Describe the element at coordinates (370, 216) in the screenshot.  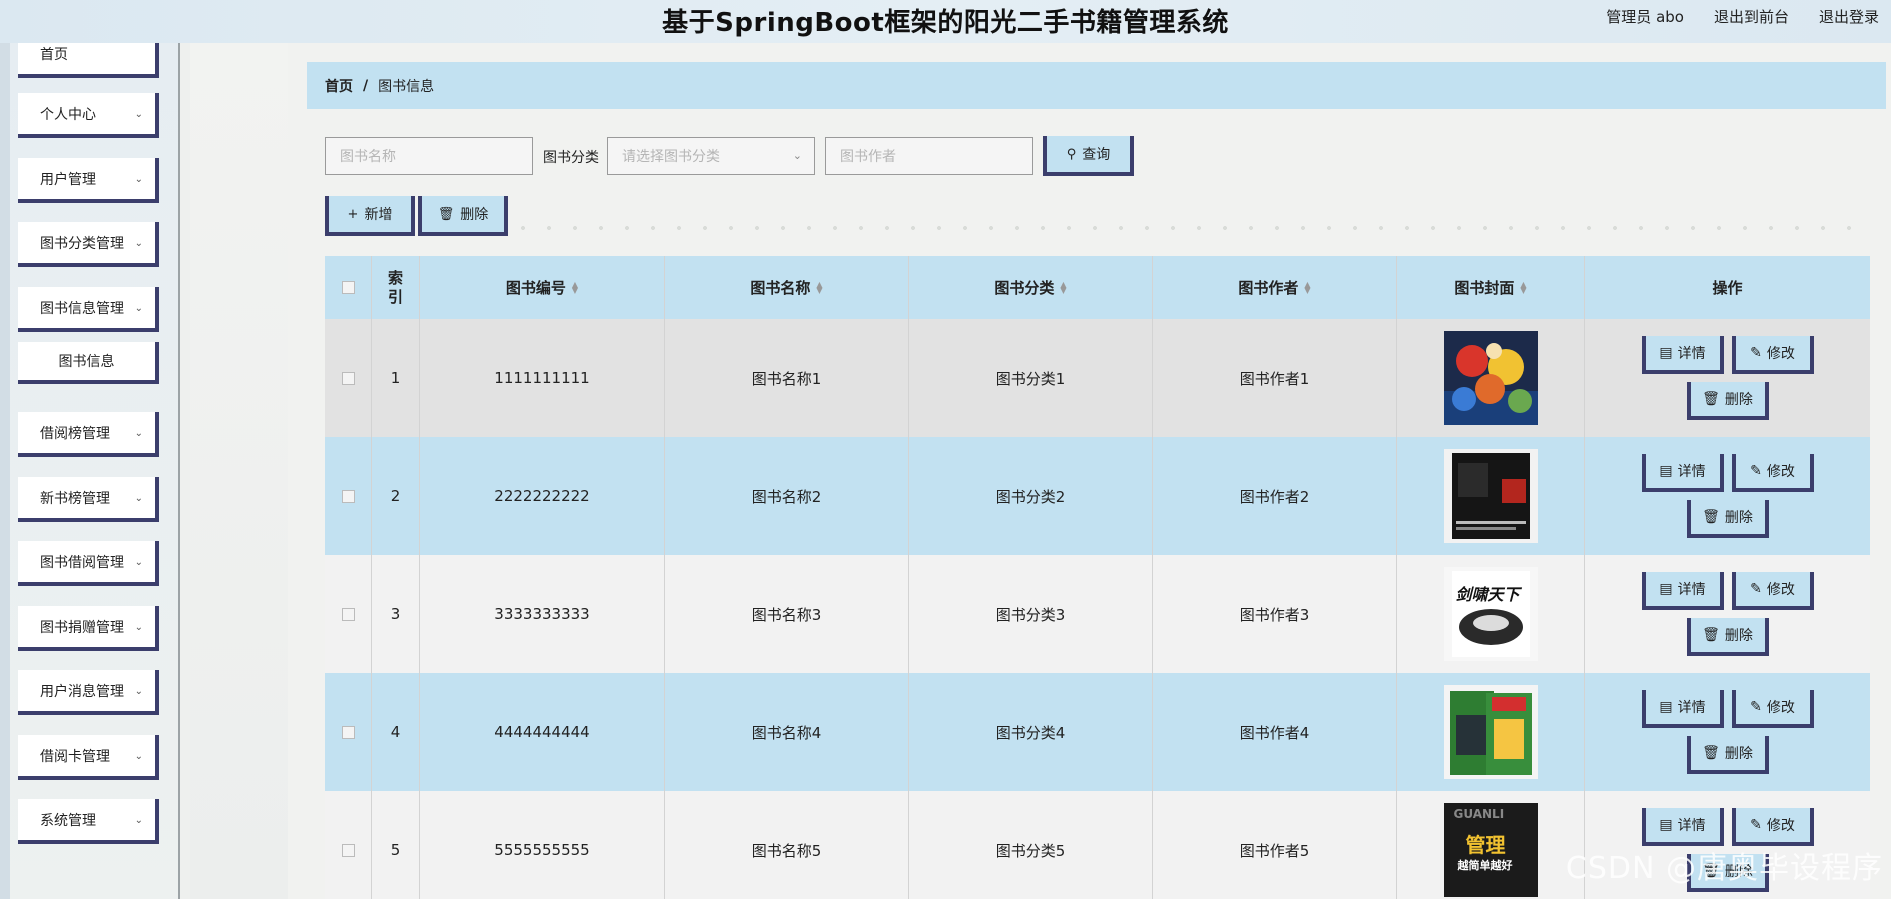
I see `add-button: + 新增` at that location.